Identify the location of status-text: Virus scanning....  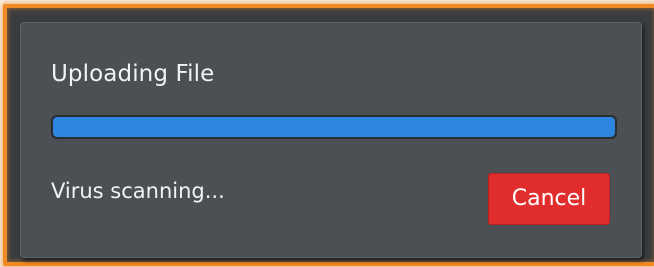
(138, 191).